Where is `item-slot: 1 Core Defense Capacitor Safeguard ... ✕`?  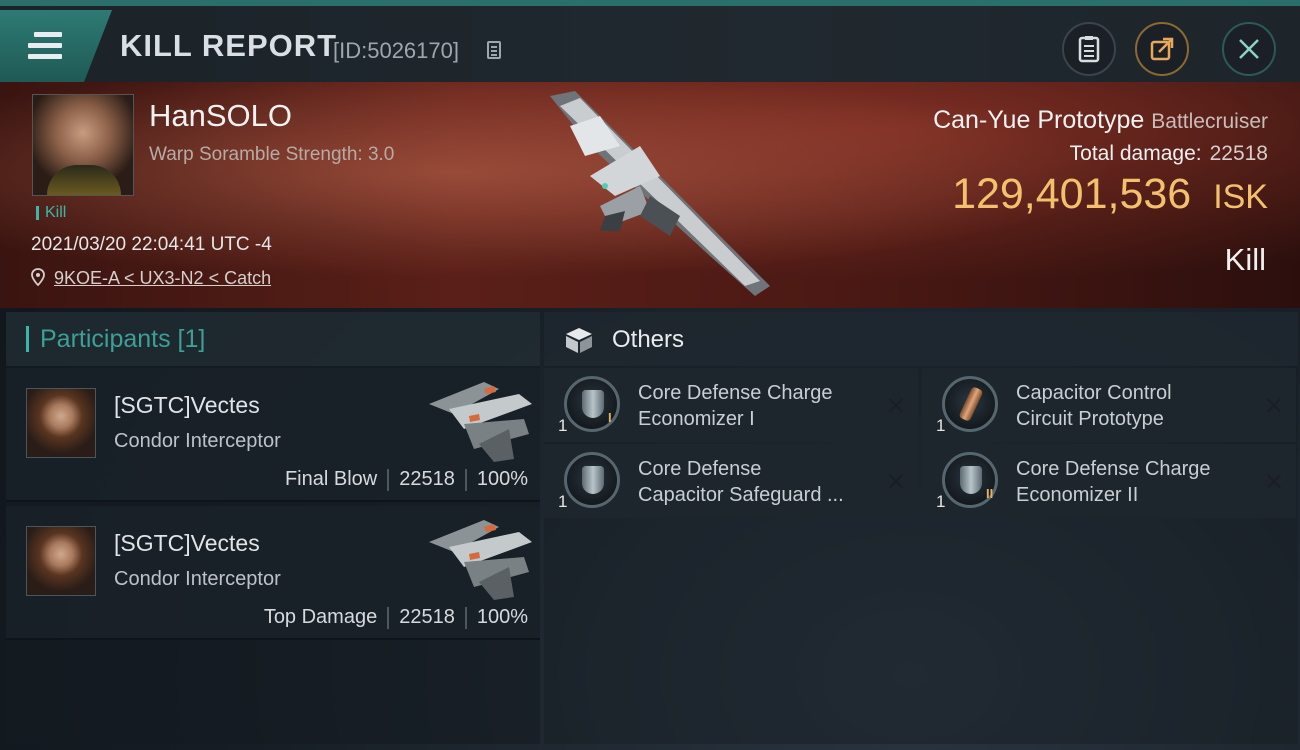
item-slot: 1 Core Defense Capacitor Safeguard ... ✕ is located at coordinates (731, 481).